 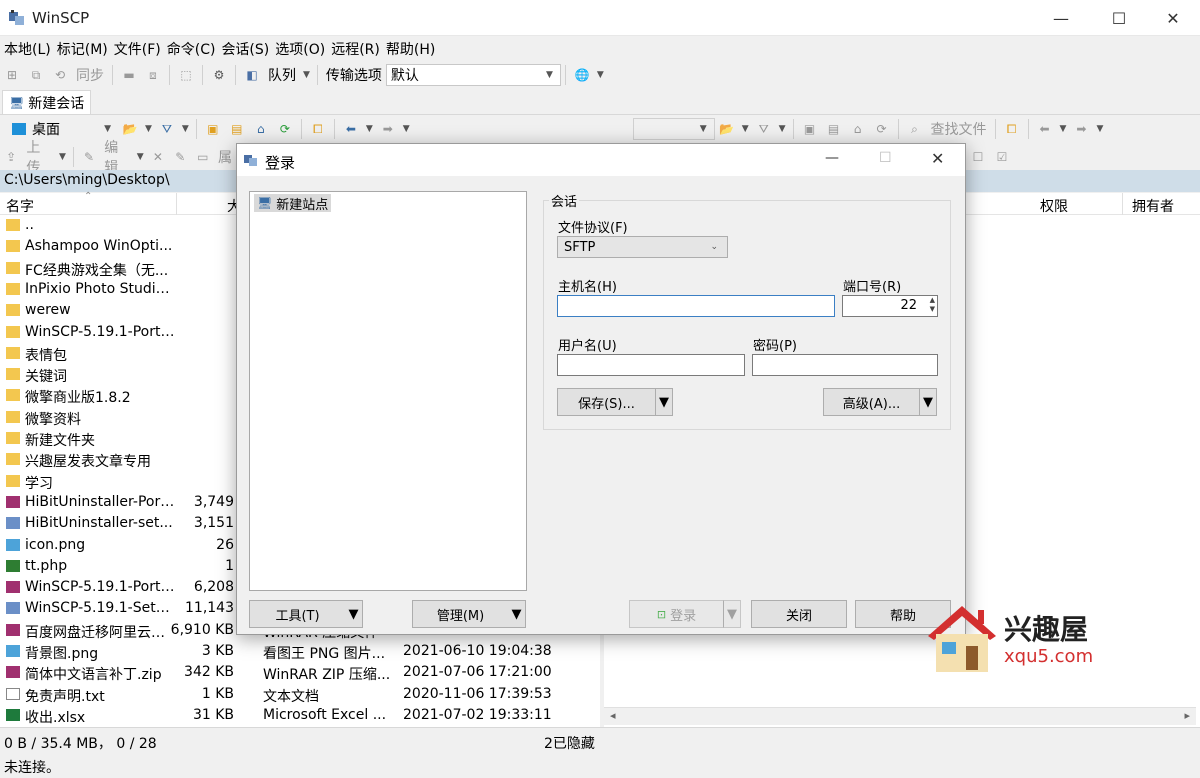 I want to click on dialog-close-icon: ✕, so click(x=937, y=158).